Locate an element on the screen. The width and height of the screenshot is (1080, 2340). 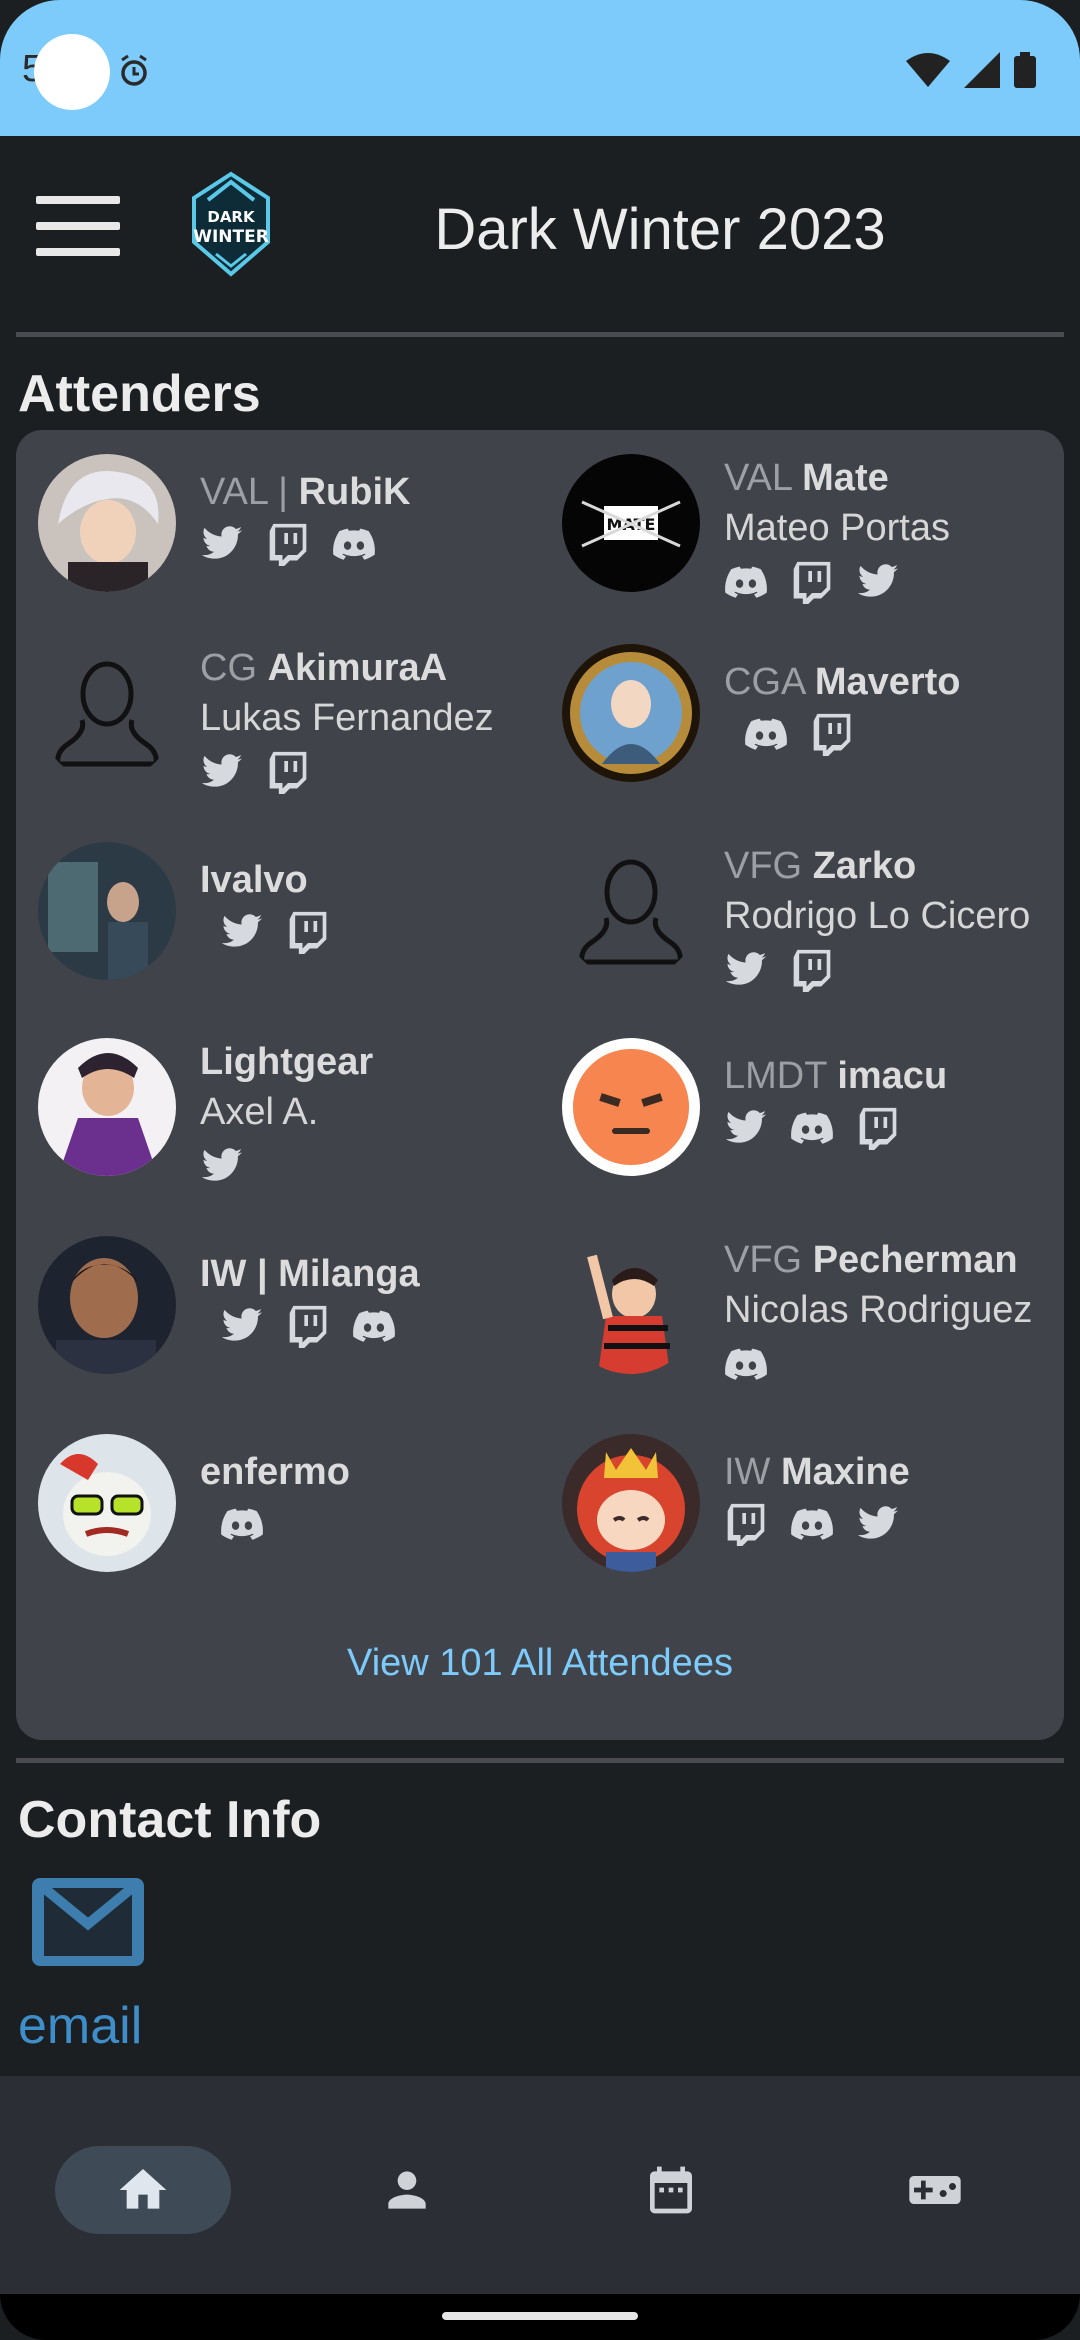
person-icon is located at coordinates (407, 2190).